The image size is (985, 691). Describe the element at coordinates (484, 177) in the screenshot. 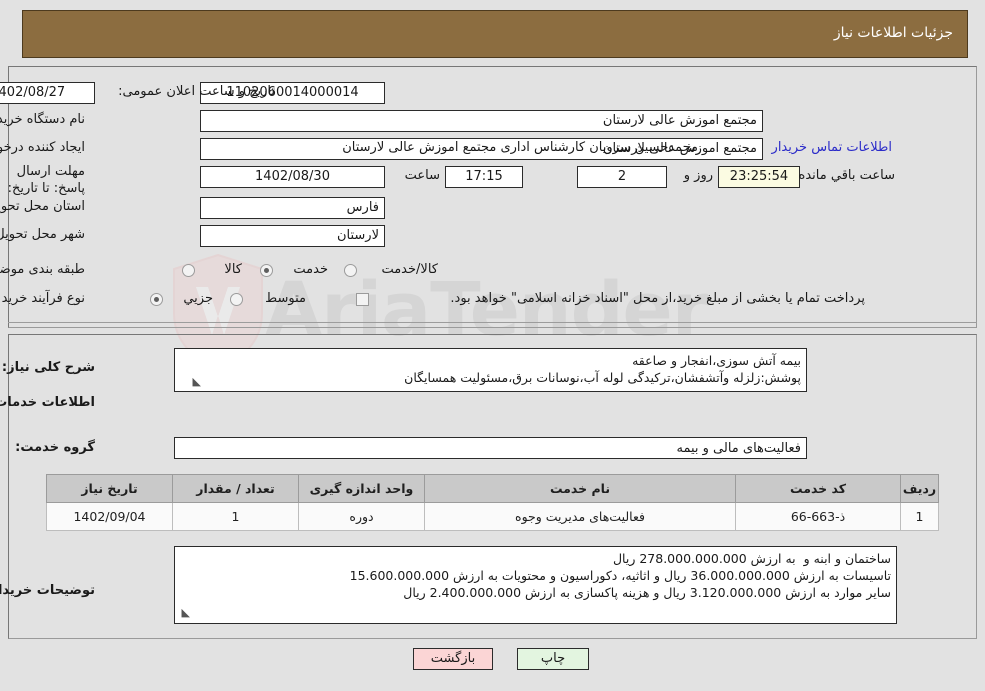

I see `deadline-time-value: 17:15` at that location.